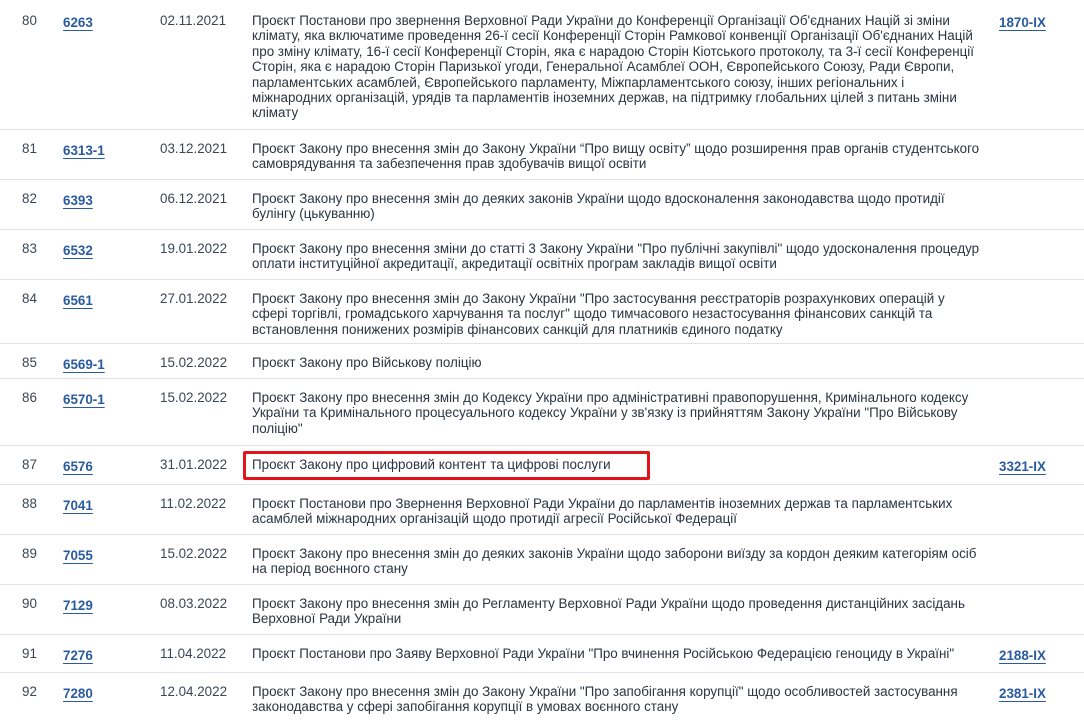 Image resolution: width=1084 pixels, height=724 pixels. I want to click on registration-date: 03.12.2021, so click(194, 148).